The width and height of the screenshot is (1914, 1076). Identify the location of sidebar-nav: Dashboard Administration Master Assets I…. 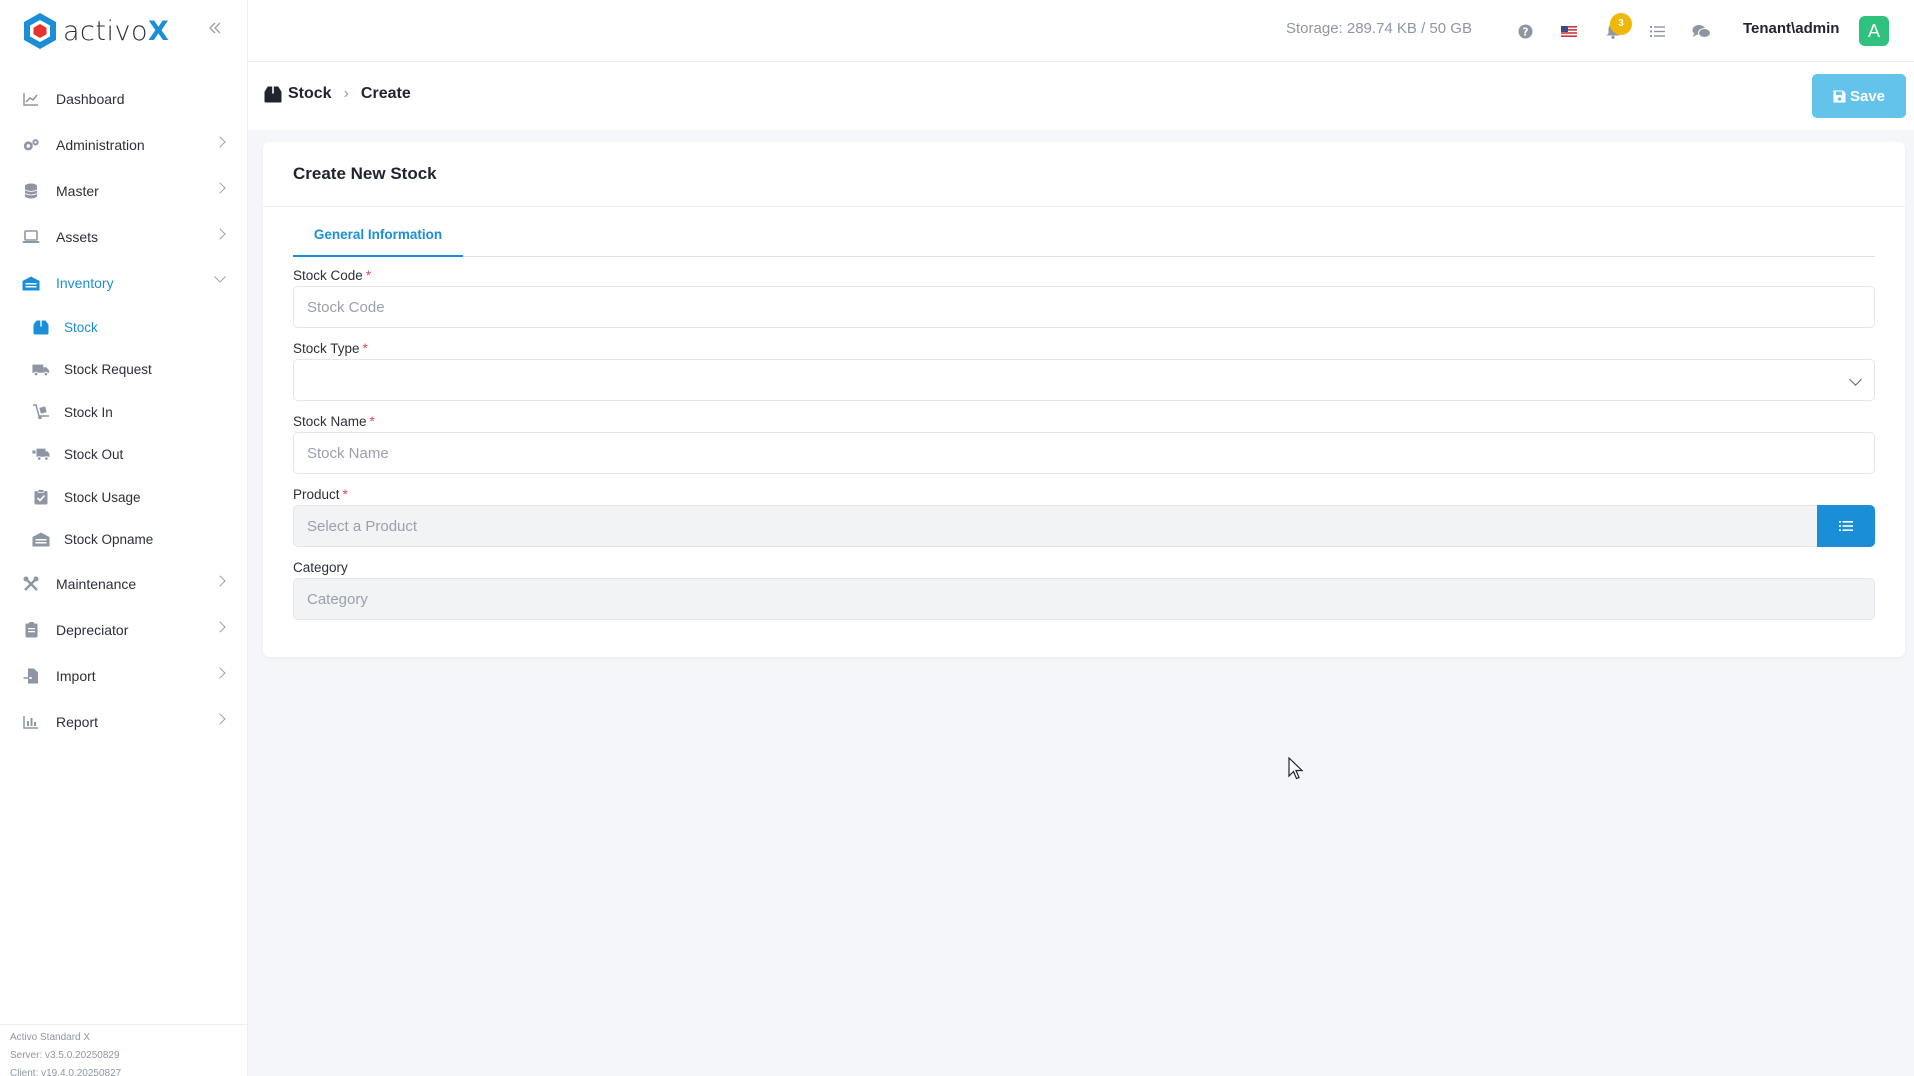
(124, 410).